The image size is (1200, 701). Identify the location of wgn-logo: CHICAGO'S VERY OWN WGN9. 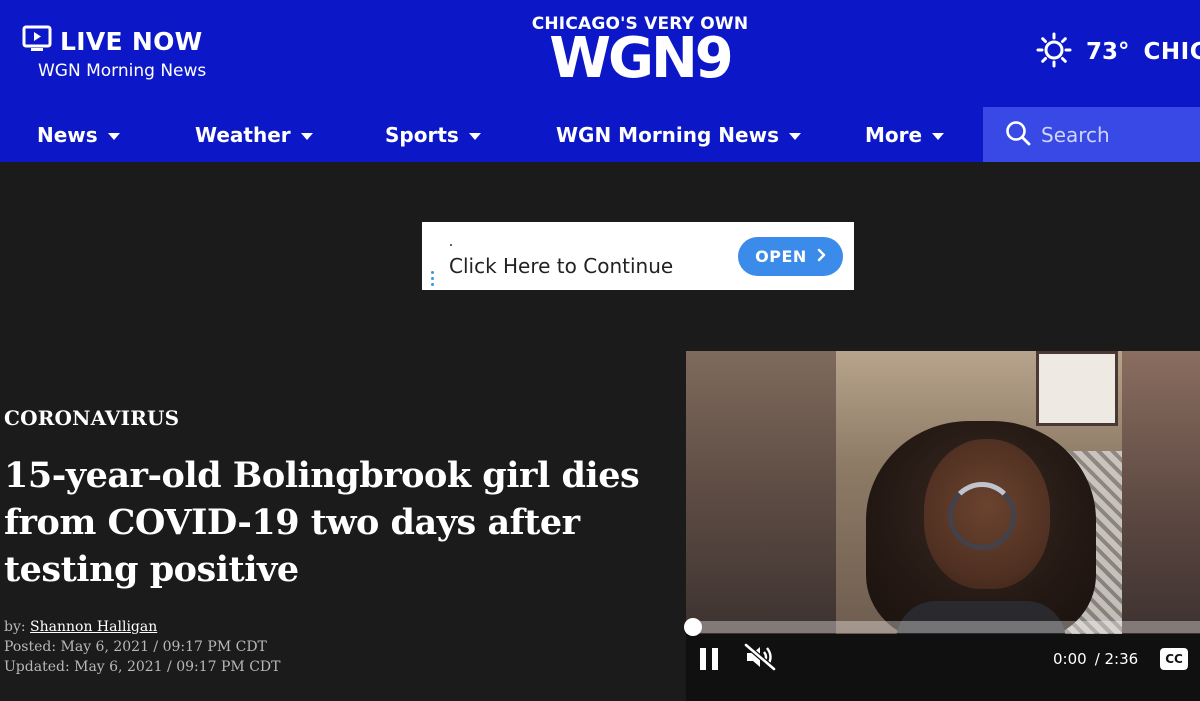
(640, 52).